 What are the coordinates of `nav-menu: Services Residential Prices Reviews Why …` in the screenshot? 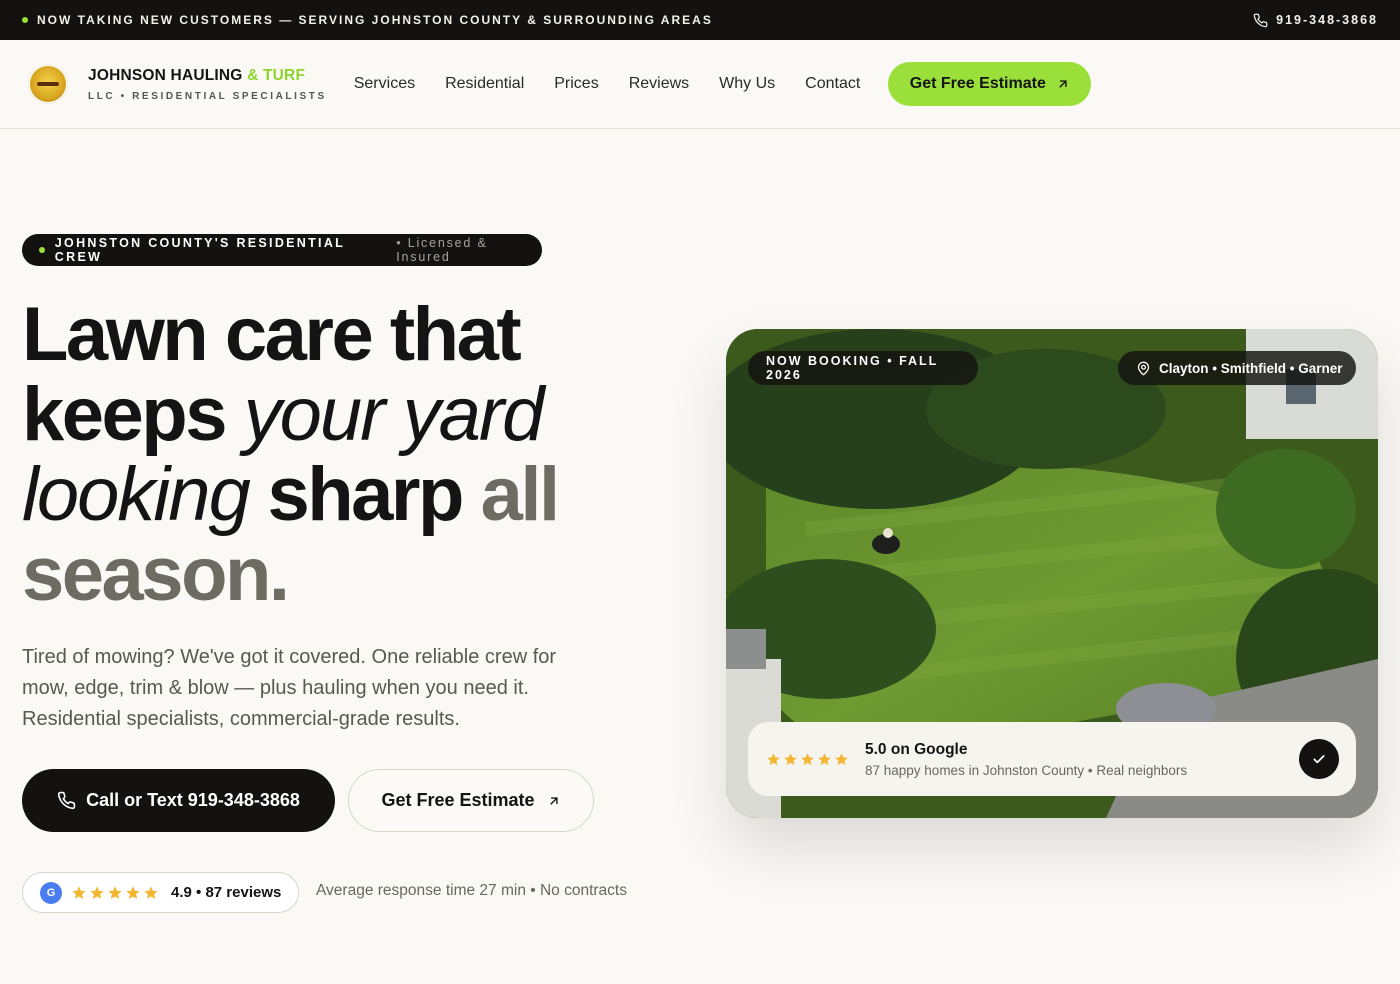 It's located at (607, 84).